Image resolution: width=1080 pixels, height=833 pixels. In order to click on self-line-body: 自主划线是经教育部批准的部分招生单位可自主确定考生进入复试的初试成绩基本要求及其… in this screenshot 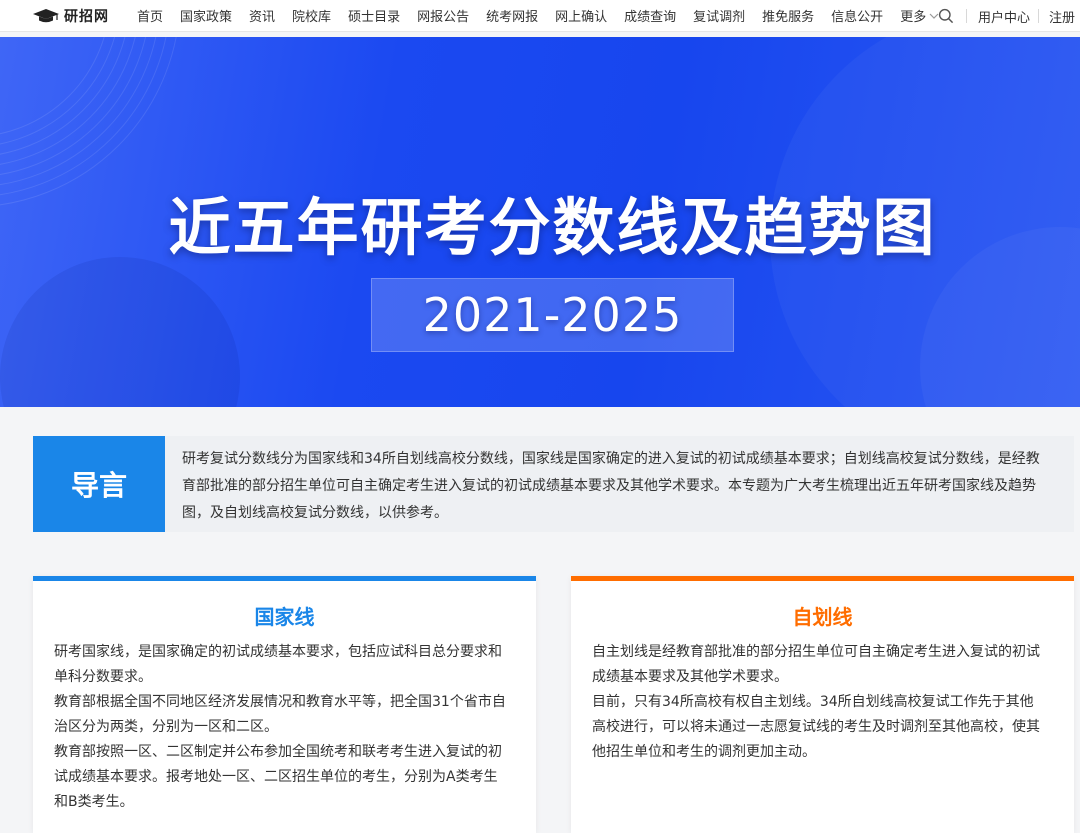, I will do `click(822, 698)`.